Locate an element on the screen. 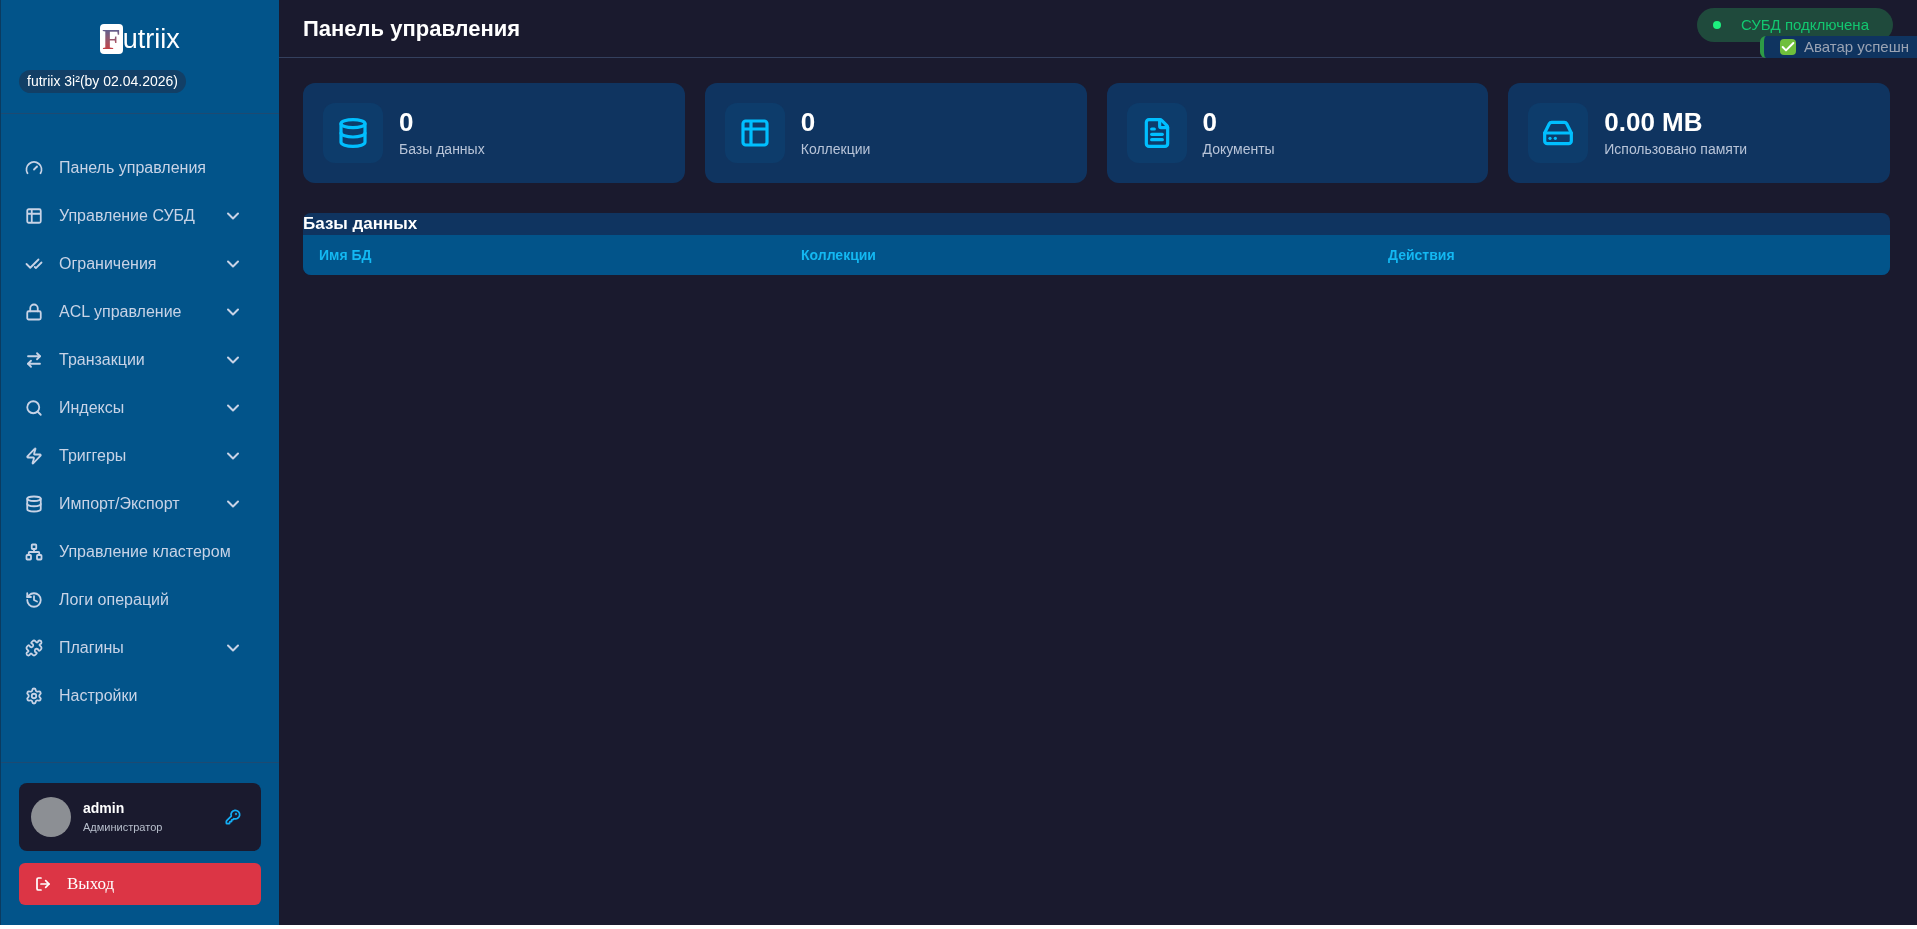  column-header: Действия is located at coordinates (1422, 255).